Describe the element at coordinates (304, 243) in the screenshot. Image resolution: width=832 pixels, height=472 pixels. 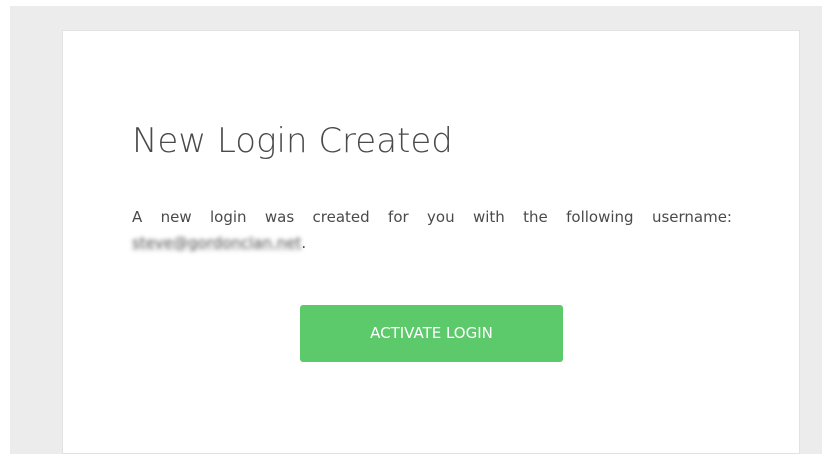
I see `message-period: .` at that location.